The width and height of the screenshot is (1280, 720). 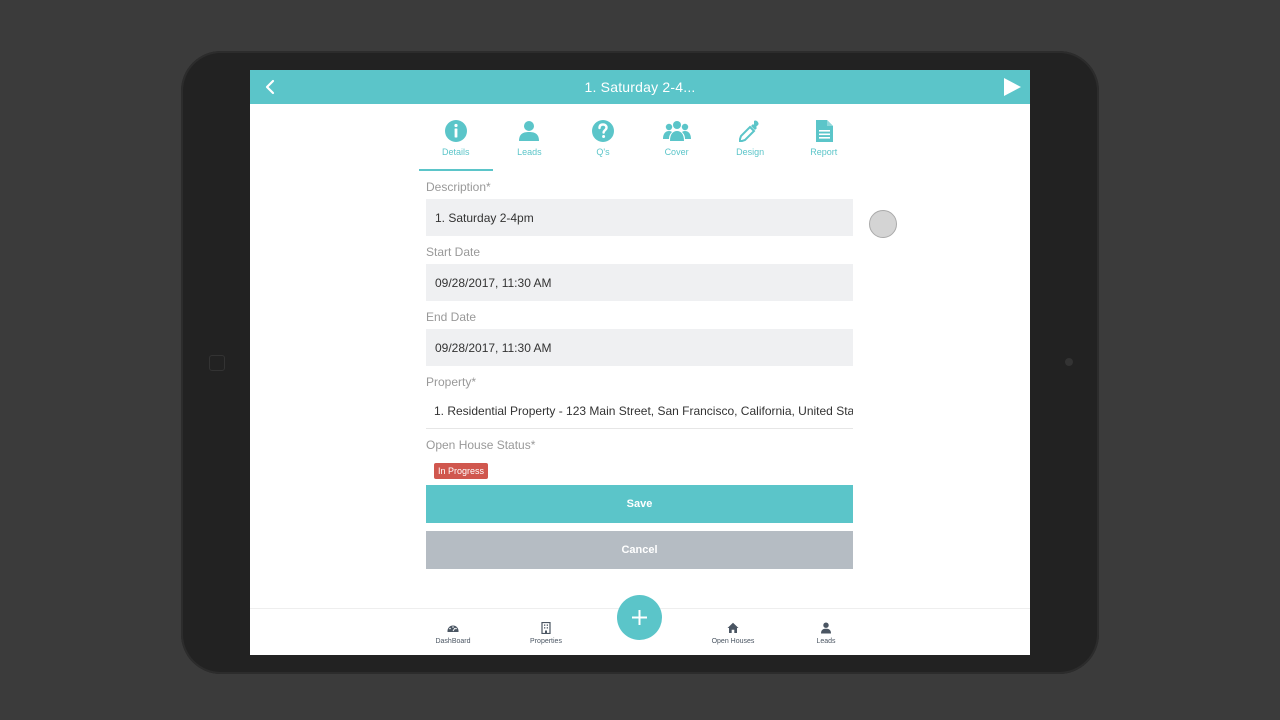 What do you see at coordinates (546, 628) in the screenshot?
I see `building-icon` at bounding box center [546, 628].